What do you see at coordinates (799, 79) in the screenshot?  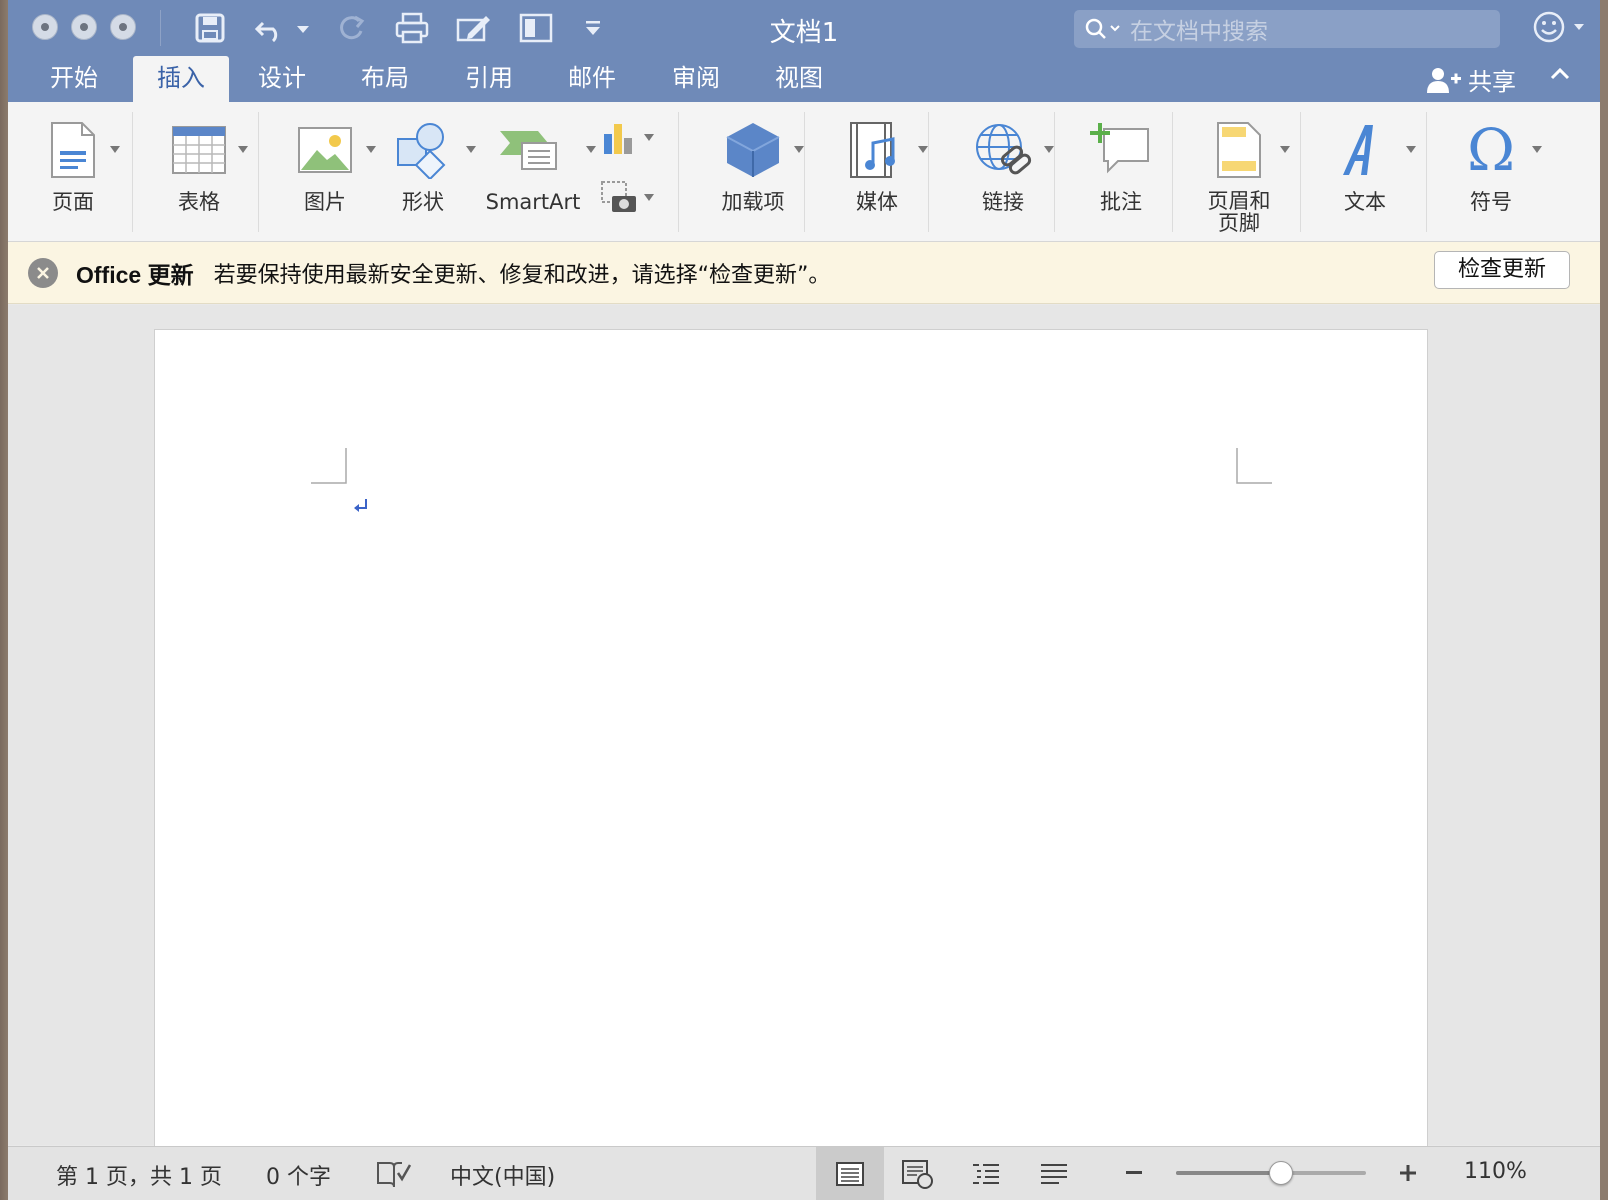 I see `tab-view: 视图` at bounding box center [799, 79].